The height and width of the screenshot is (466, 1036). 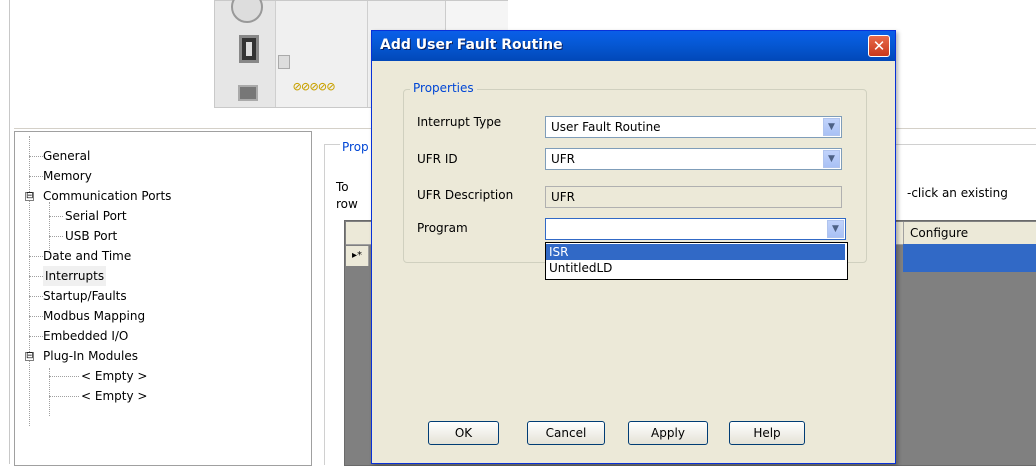 I want to click on tree-trunk-line, so click(x=30, y=281).